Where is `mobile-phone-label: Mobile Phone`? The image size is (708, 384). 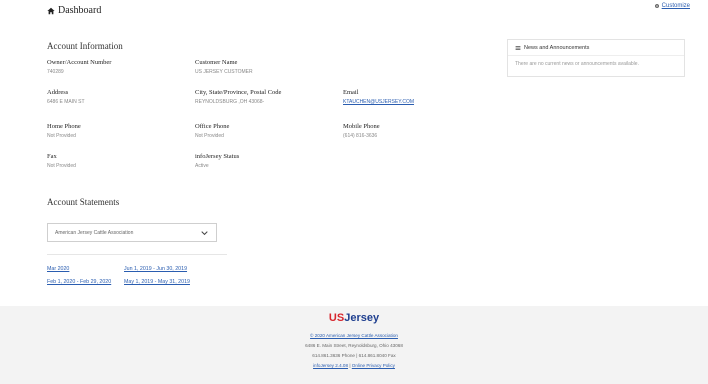
mobile-phone-label: Mobile Phone is located at coordinates (361, 126).